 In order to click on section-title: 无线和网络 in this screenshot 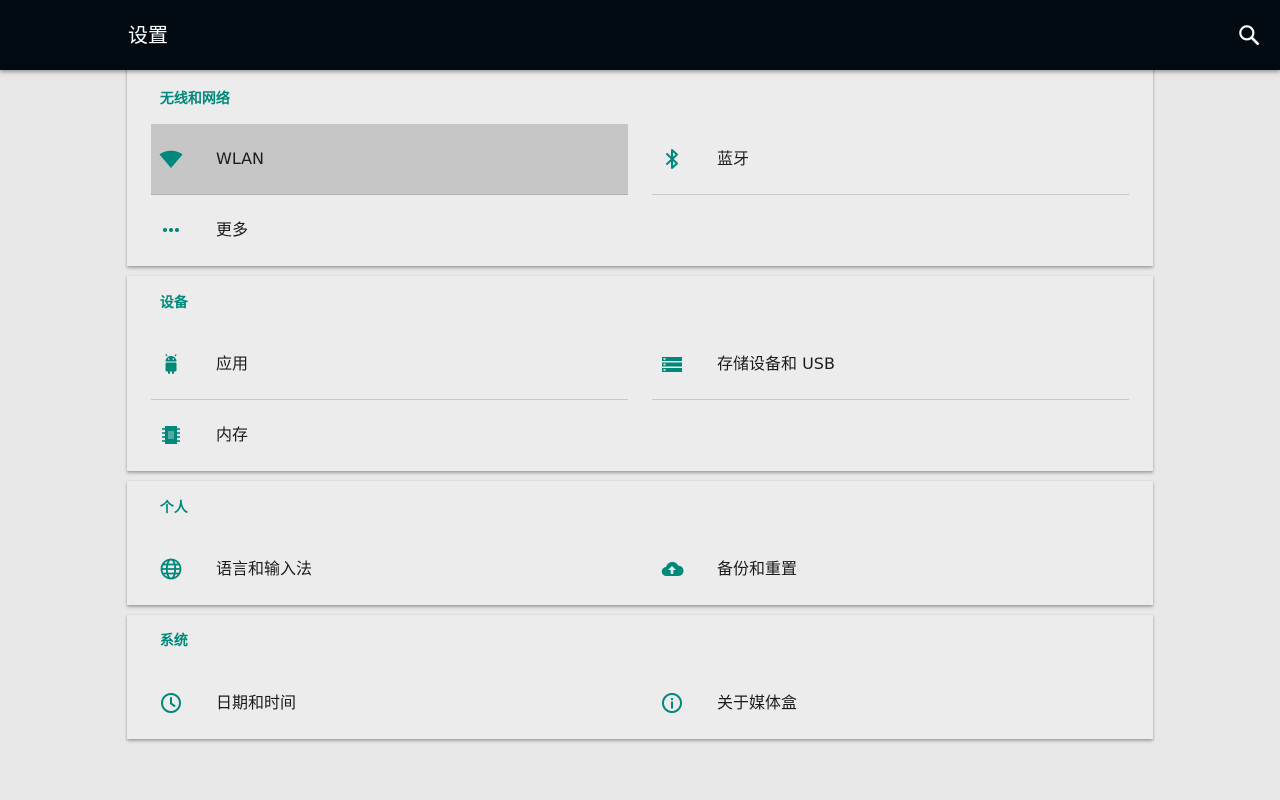, I will do `click(195, 99)`.